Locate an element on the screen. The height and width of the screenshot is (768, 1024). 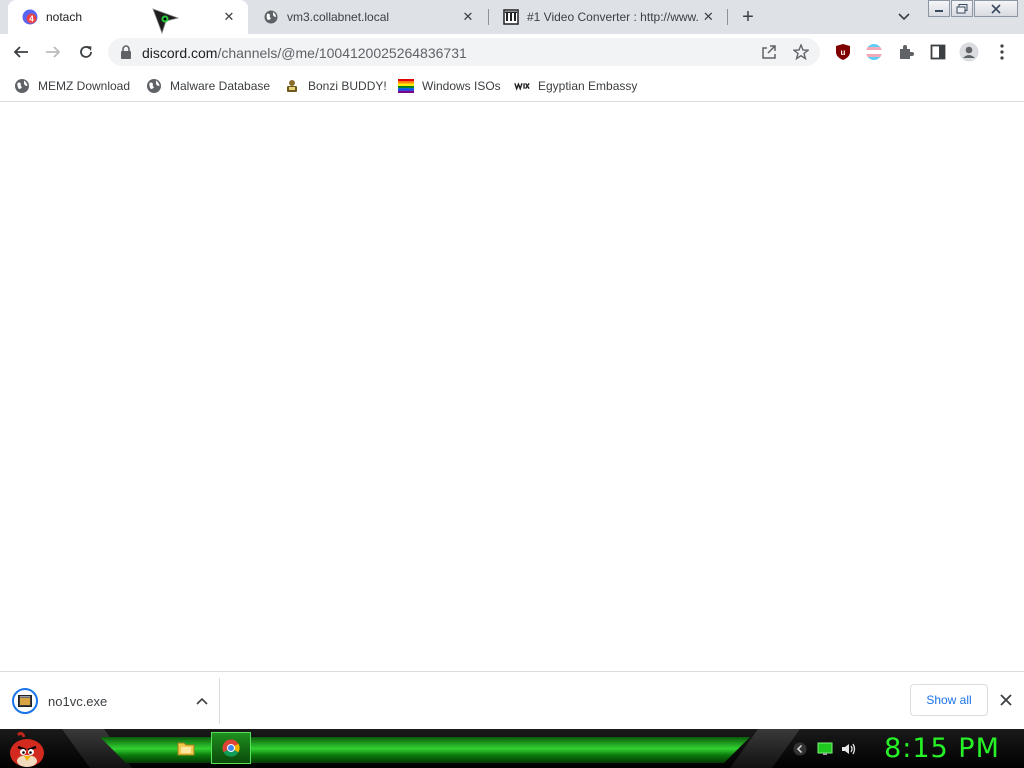
side-panel-icon is located at coordinates (938, 52).